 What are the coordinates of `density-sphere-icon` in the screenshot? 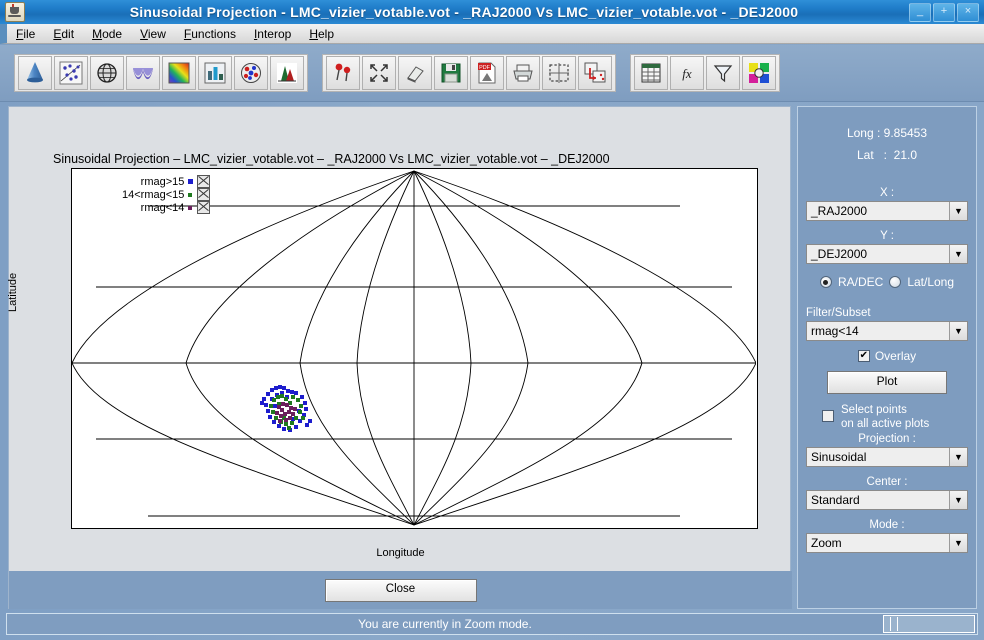 It's located at (251, 73).